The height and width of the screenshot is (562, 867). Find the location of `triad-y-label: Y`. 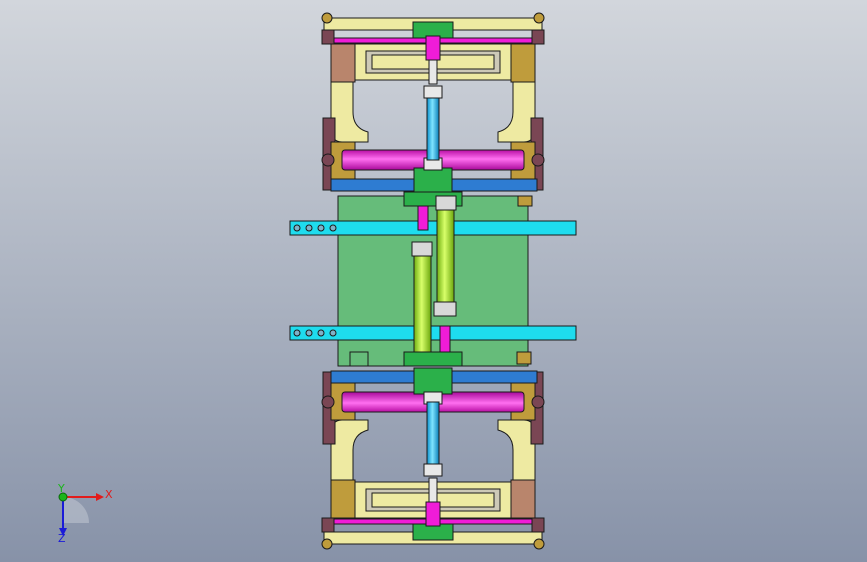

triad-y-label: Y is located at coordinates (61, 488).